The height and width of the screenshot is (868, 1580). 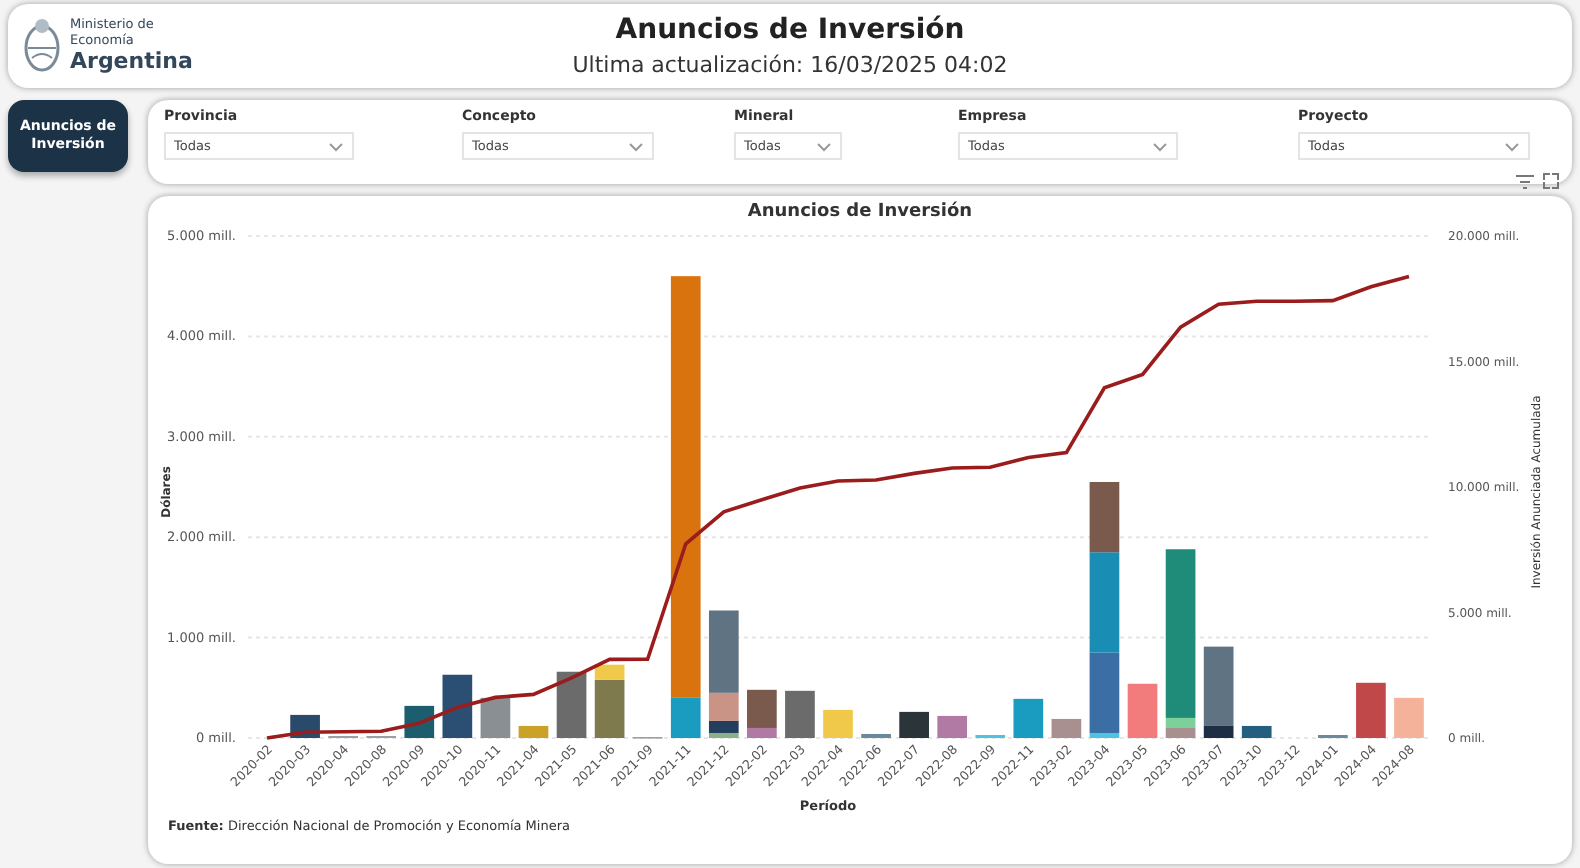 I want to click on page-title: Anuncios de Inversión, so click(x=790, y=30).